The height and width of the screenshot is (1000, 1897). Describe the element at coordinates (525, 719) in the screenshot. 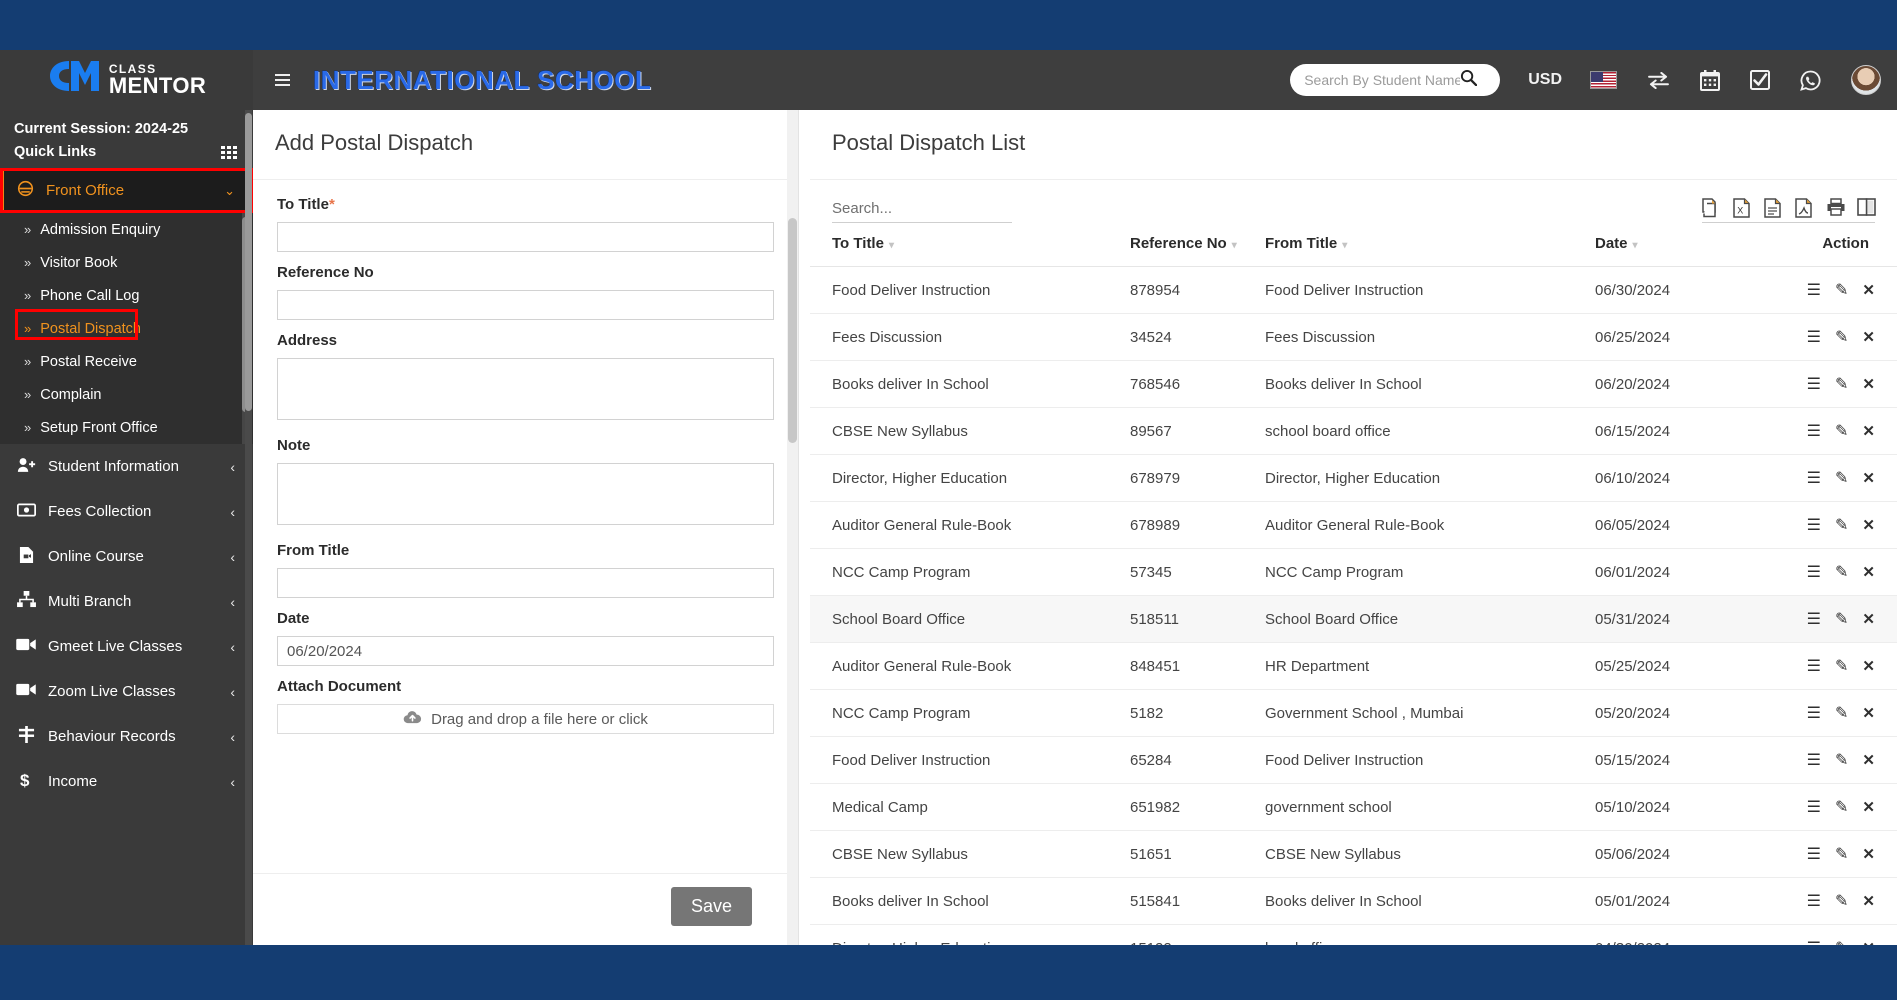

I see `file-dropzone: Drag and drop a file here or click` at that location.